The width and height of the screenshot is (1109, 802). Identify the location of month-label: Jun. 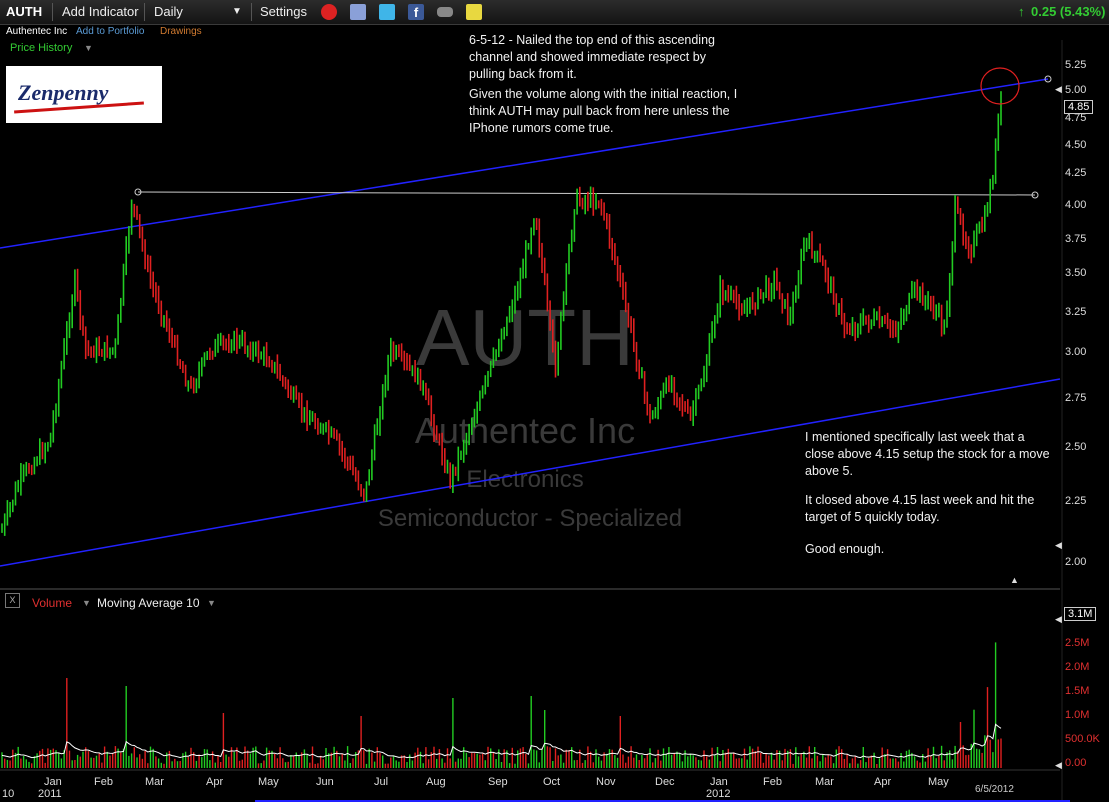
(325, 782).